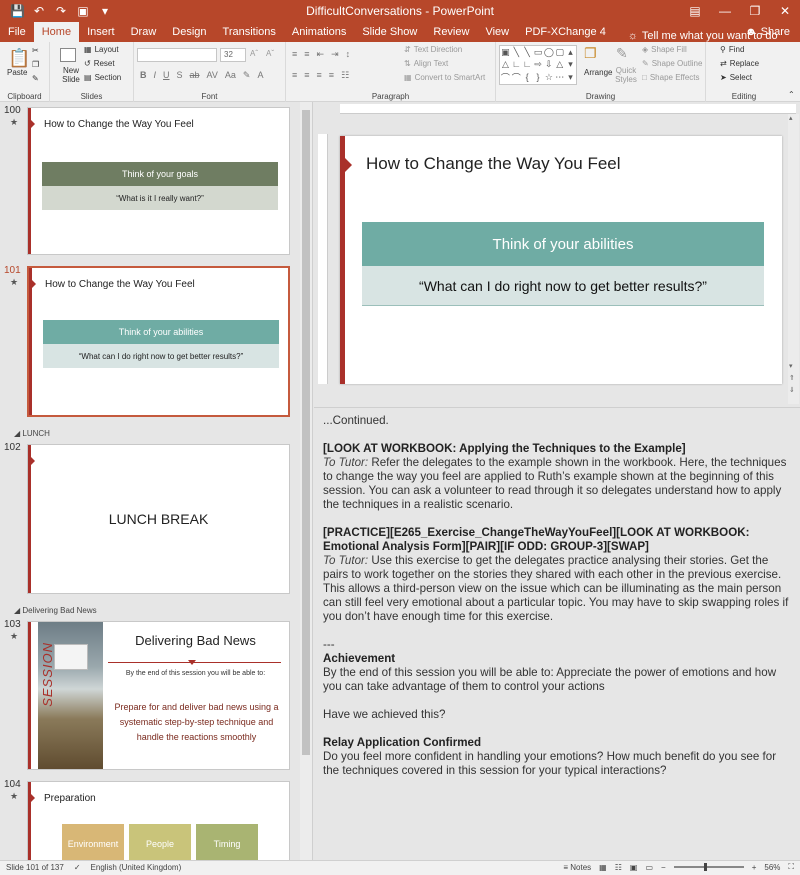 Image resolution: width=800 pixels, height=875 pixels. I want to click on arrow-down-shape-icon: ⇩, so click(549, 64).